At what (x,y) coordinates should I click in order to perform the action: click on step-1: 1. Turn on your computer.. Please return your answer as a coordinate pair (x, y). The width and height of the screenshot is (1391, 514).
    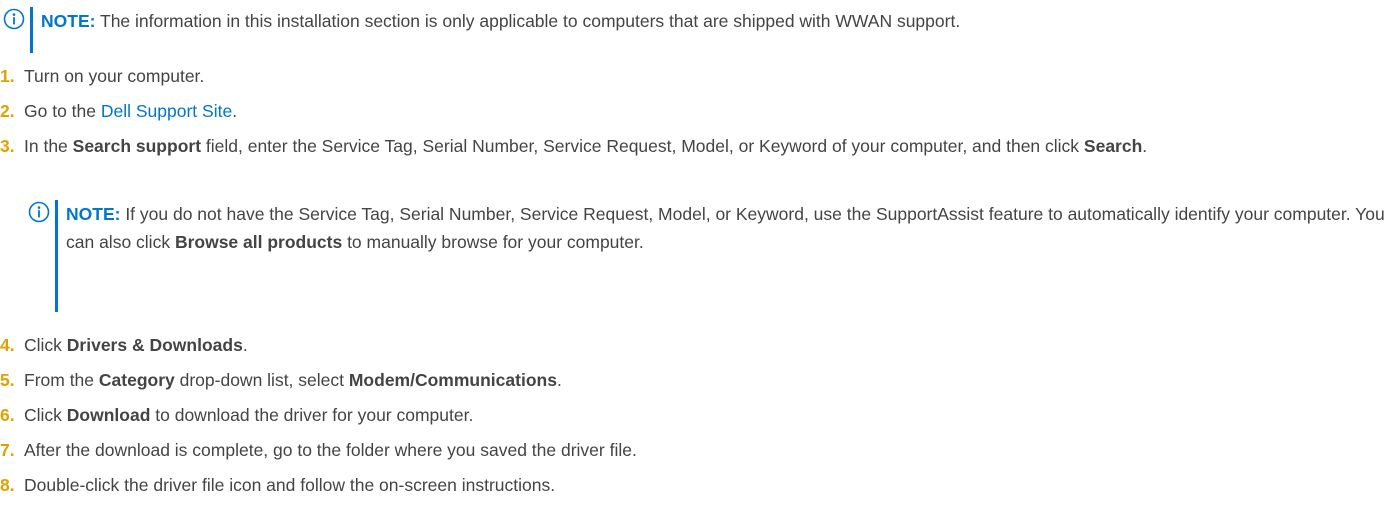
    Looking at the image, I should click on (695, 76).